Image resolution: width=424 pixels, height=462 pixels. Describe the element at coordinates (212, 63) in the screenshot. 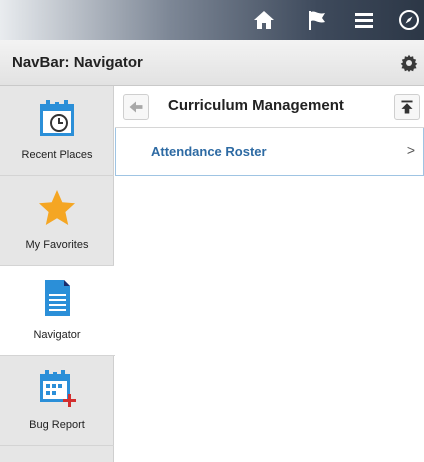

I see `navbar-header: NavBar: Navigator` at that location.